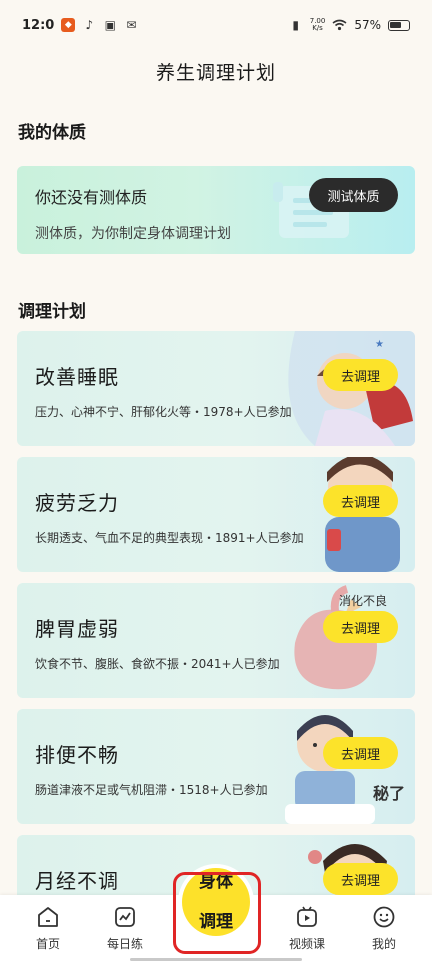  I want to click on notification-icon: ♪, so click(89, 25).